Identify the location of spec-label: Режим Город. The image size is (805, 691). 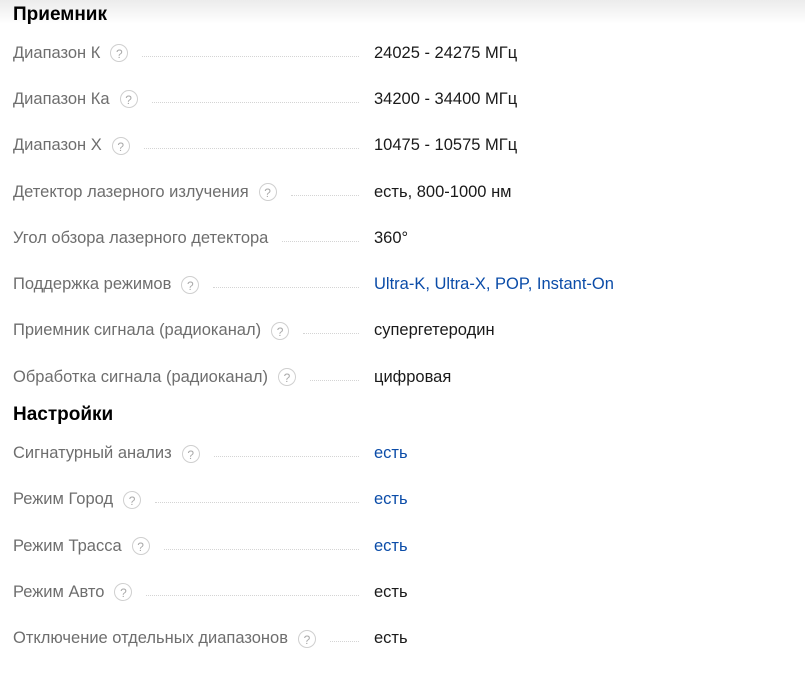
(63, 499).